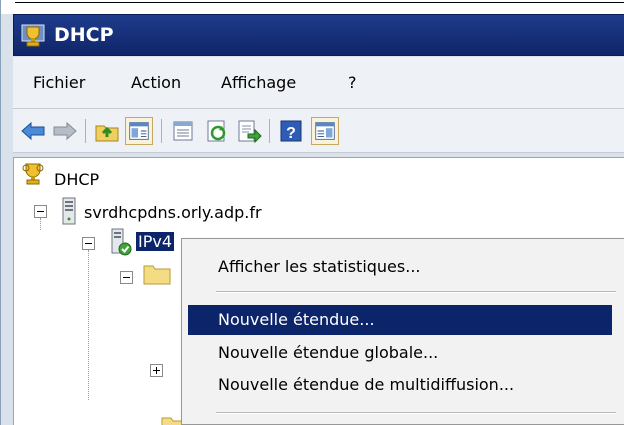  Describe the element at coordinates (156, 370) in the screenshot. I see `expand-icon` at that location.